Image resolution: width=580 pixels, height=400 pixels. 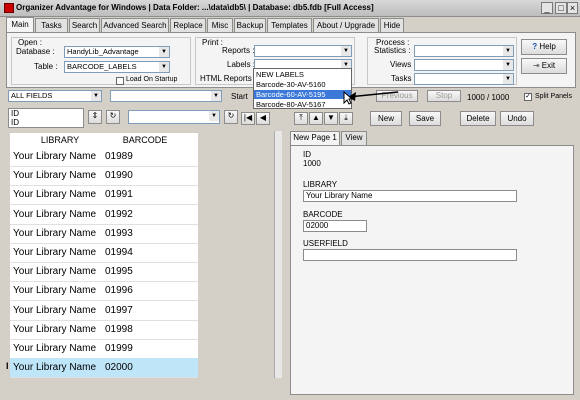 I want to click on tab-hide: Hide, so click(x=392, y=25).